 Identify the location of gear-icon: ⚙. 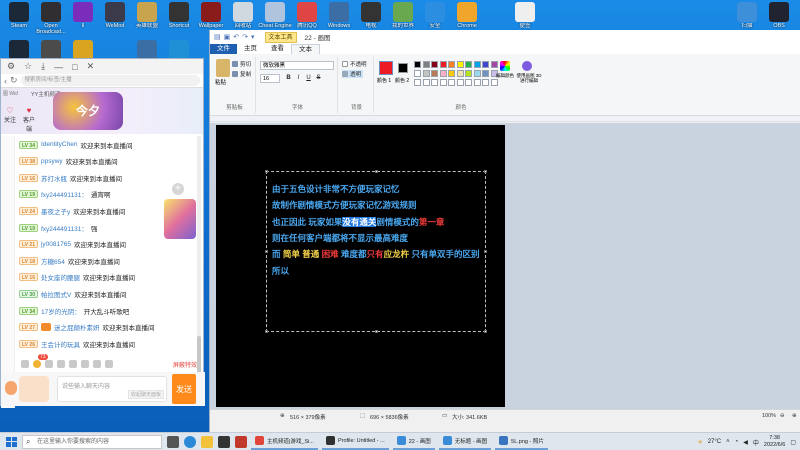
(11, 66).